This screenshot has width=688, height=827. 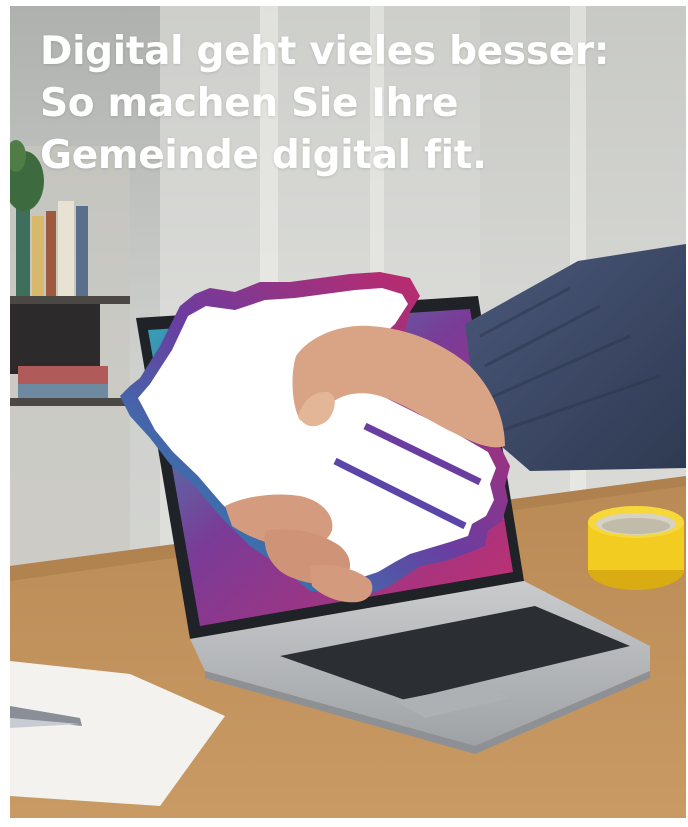 What do you see at coordinates (325, 51) in the screenshot?
I see `headline-line-1: Digital geht vieles besser:` at bounding box center [325, 51].